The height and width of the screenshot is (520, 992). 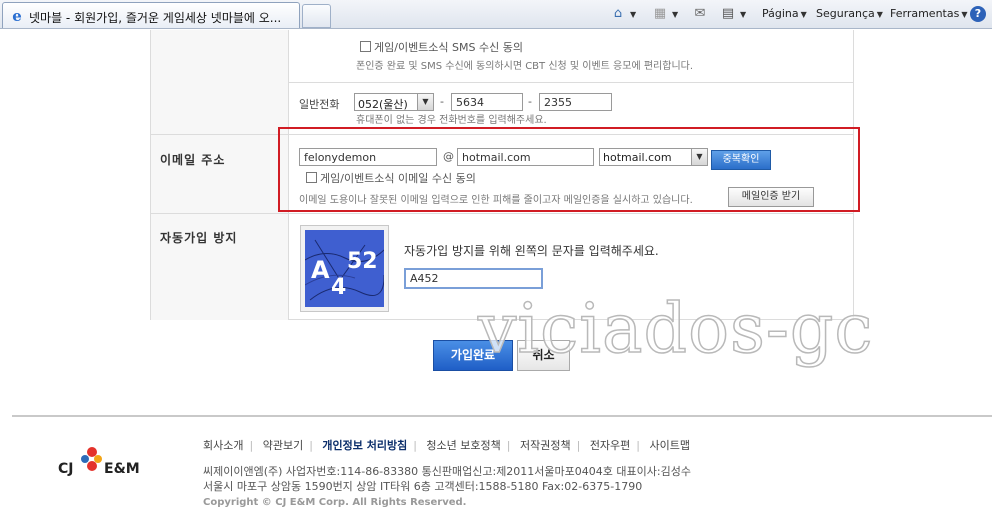 I want to click on cj-em-logo: CJ E&M, so click(x=103, y=462).